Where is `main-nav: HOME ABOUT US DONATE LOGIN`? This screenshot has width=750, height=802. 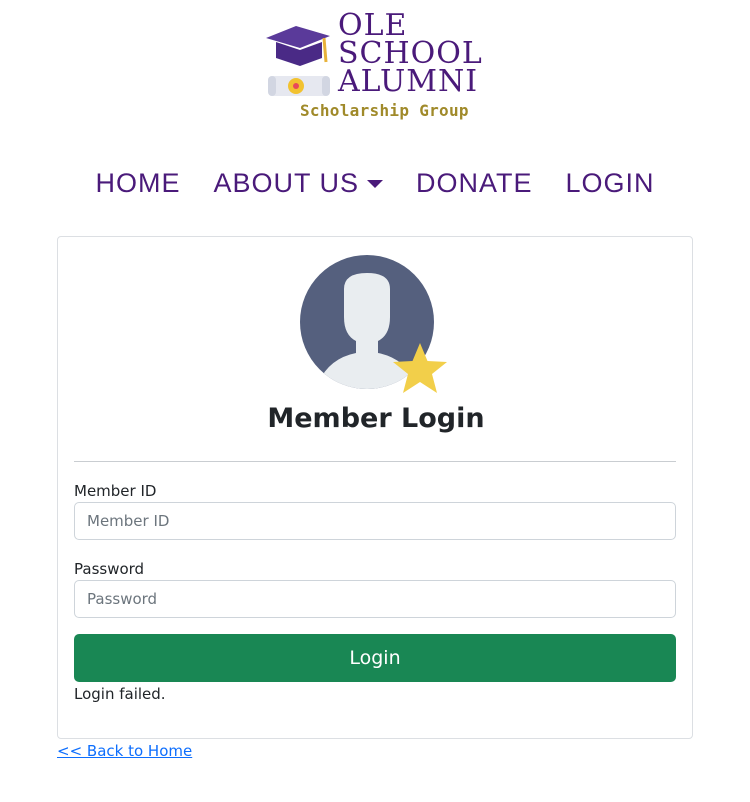 main-nav: HOME ABOUT US DONATE LOGIN is located at coordinates (375, 183).